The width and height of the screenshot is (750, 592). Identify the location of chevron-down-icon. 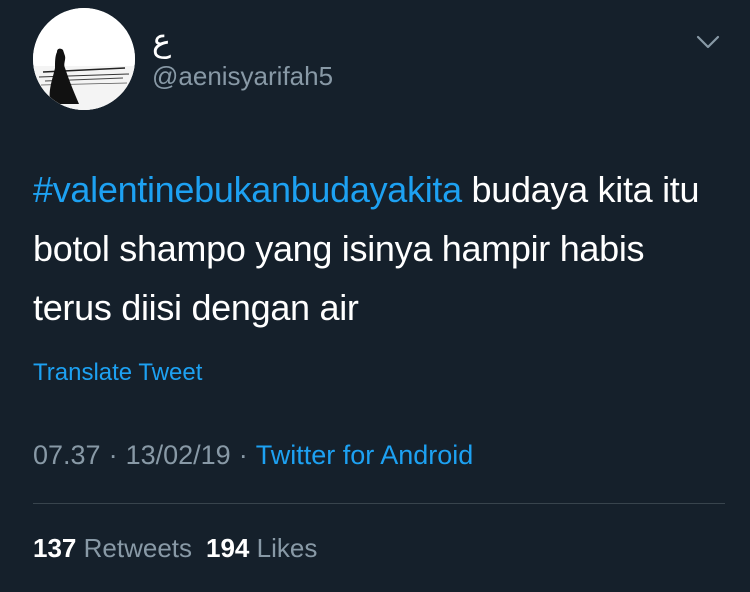
(708, 42).